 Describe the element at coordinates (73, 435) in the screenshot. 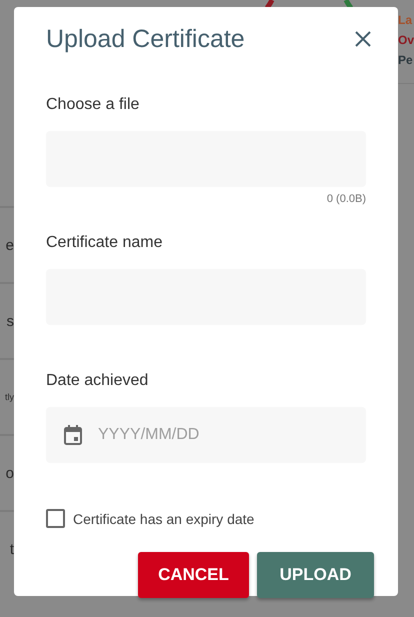

I see `calendar-icon` at that location.